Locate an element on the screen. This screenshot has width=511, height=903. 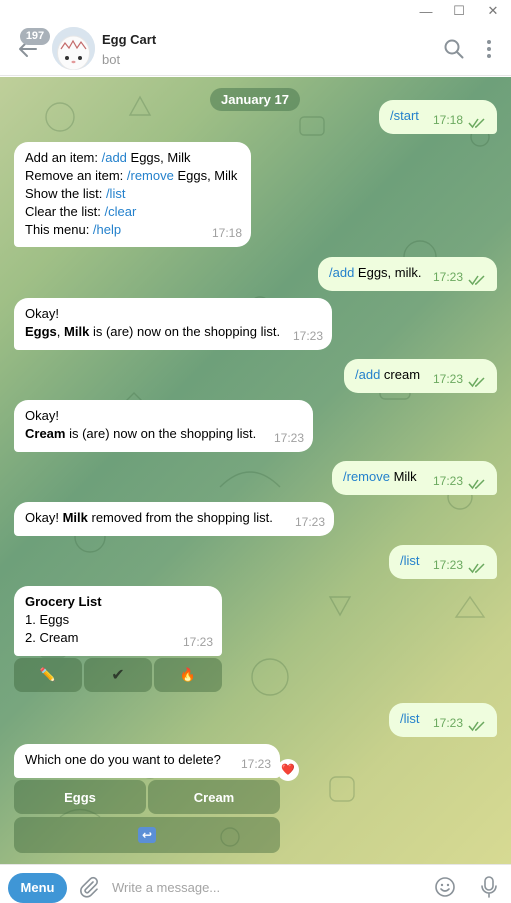
list-heading: Grocery List is located at coordinates (63, 601).